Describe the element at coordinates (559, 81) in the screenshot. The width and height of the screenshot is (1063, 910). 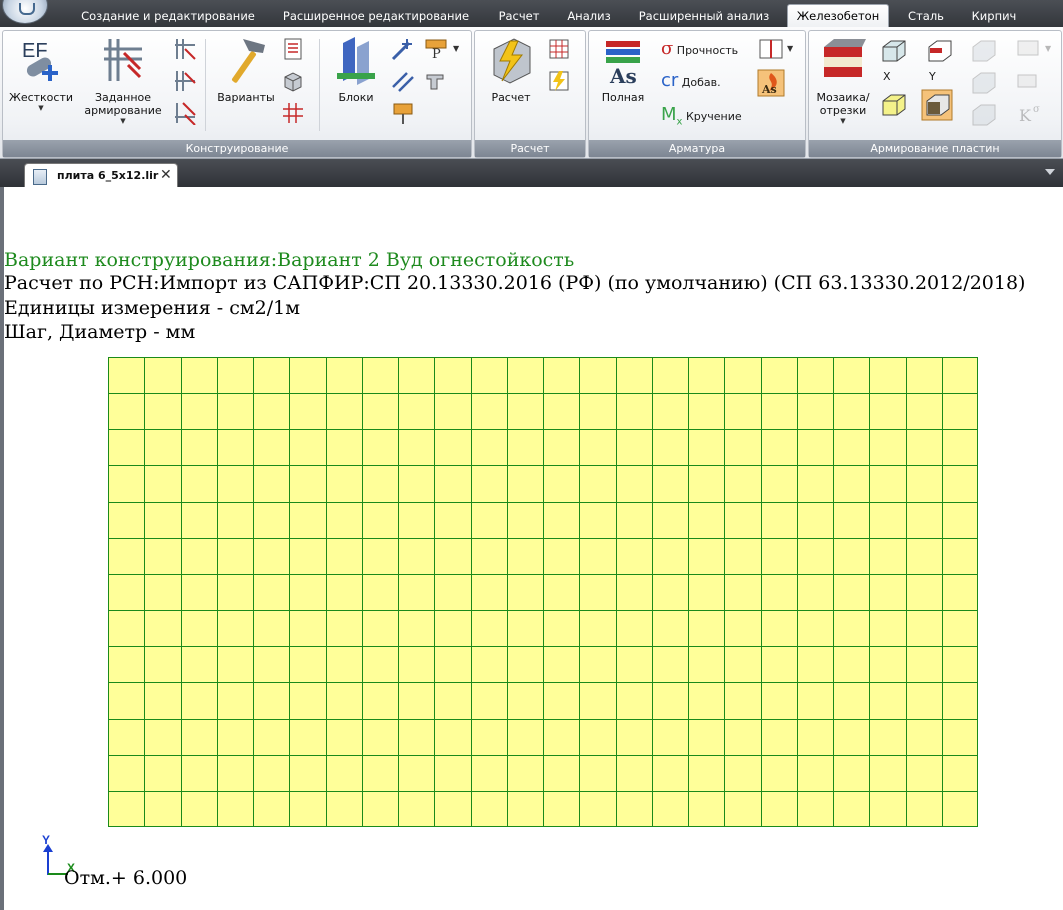
I see `calc-lightning-grid-icon` at that location.